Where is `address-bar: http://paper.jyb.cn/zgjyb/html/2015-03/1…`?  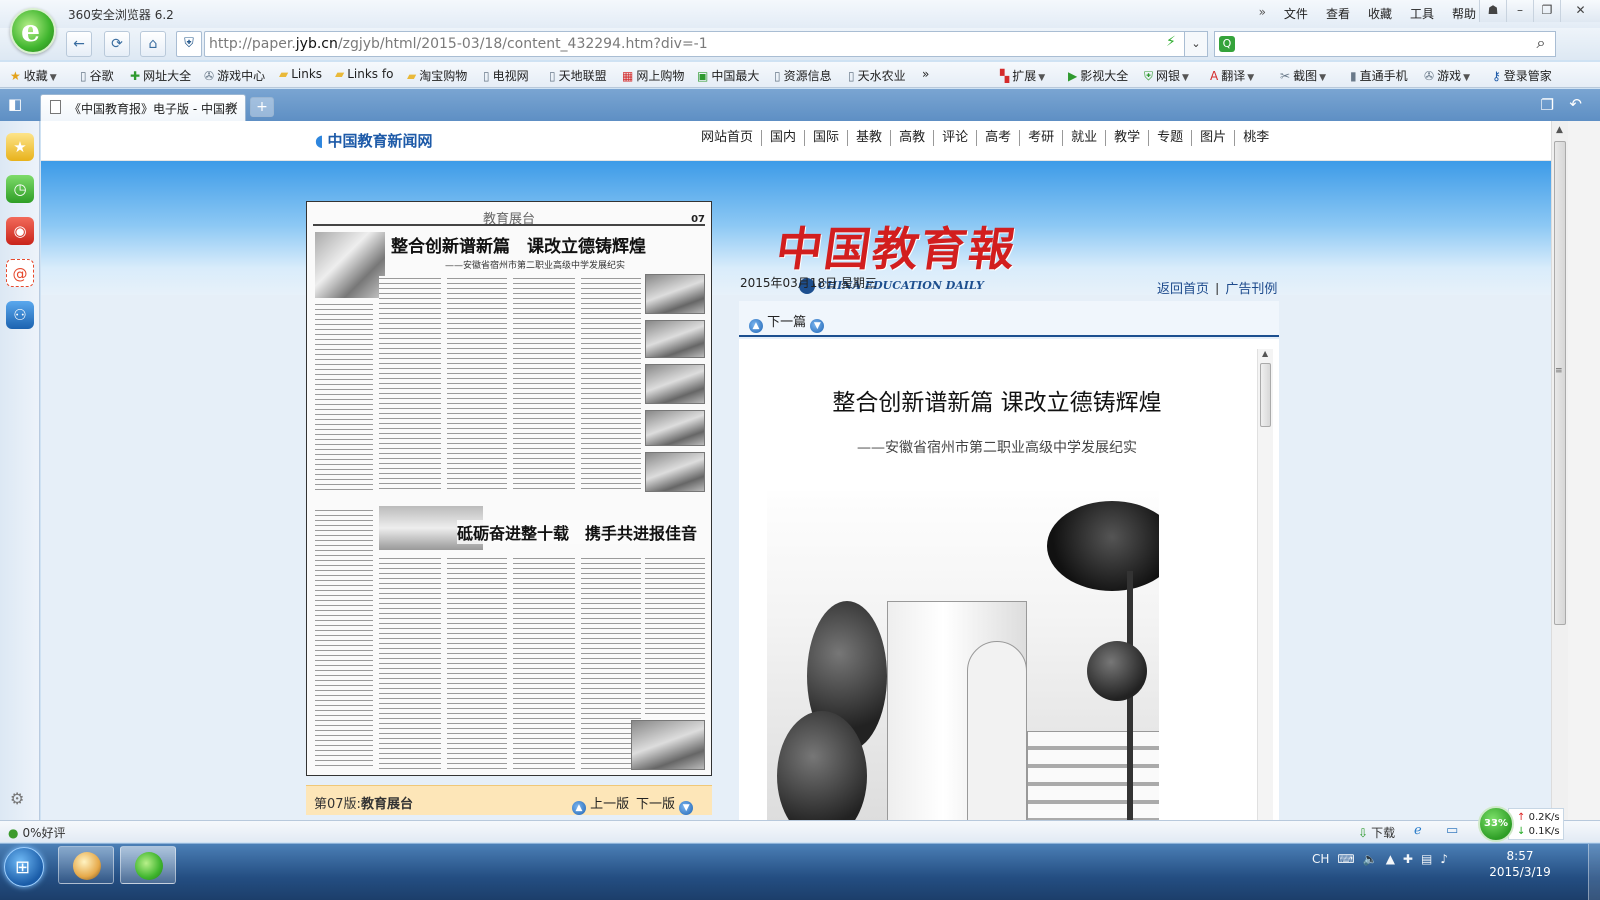
address-bar: http://paper.jyb.cn/zgjyb/html/2015-03/1… is located at coordinates (706, 44).